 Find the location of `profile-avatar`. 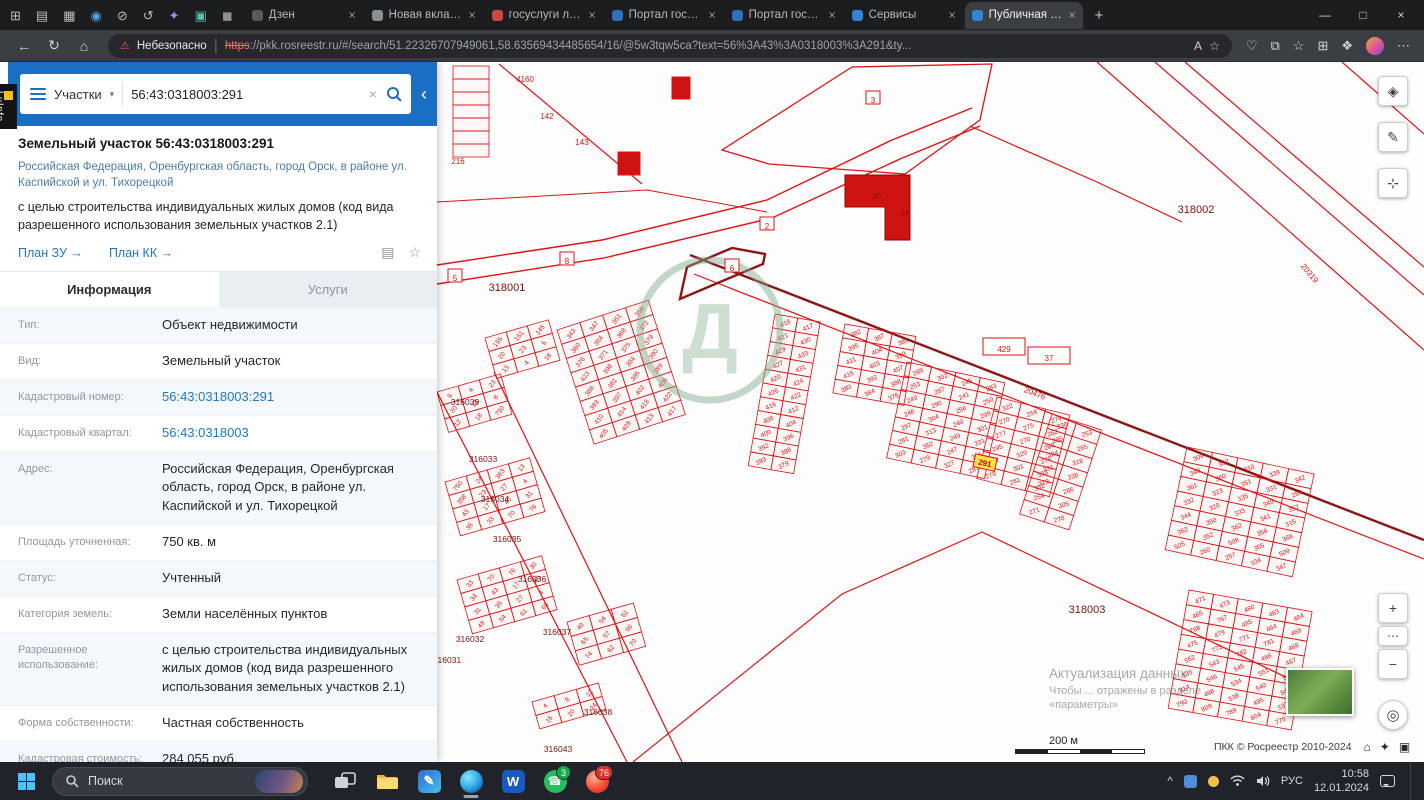

profile-avatar is located at coordinates (1375, 45).